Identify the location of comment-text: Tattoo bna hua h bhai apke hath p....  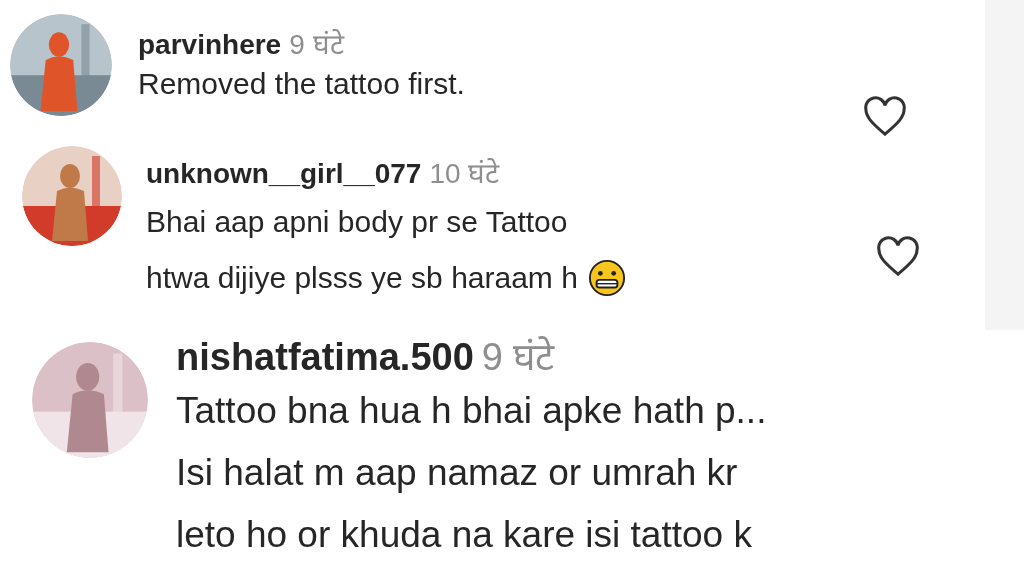
(471, 410).